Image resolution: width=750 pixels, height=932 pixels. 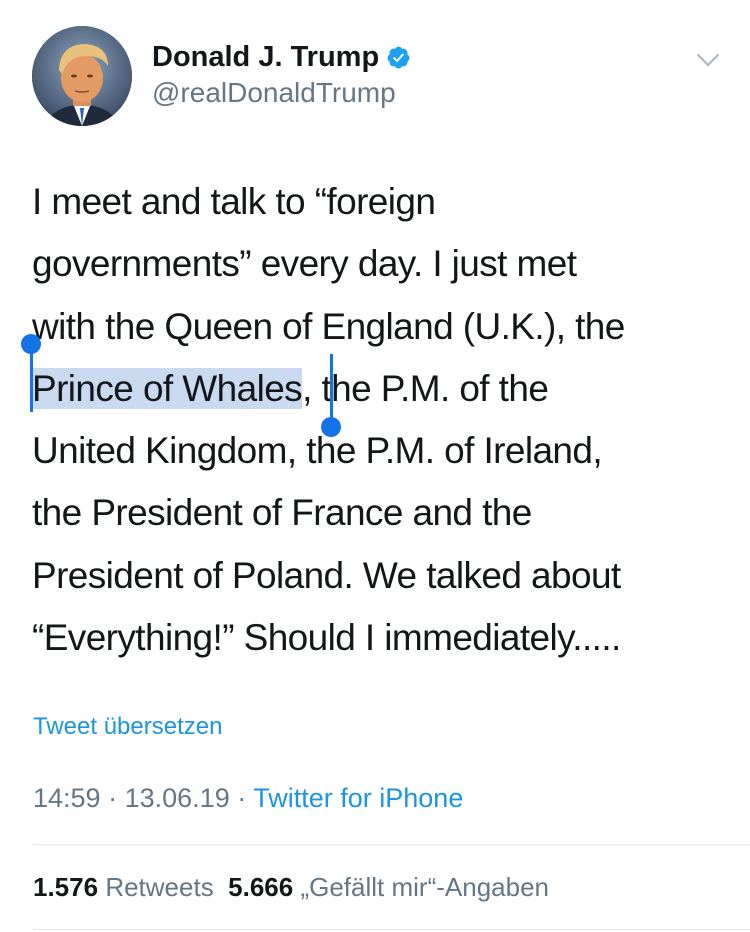 I want to click on retweets-label: Retweets, so click(x=159, y=887).